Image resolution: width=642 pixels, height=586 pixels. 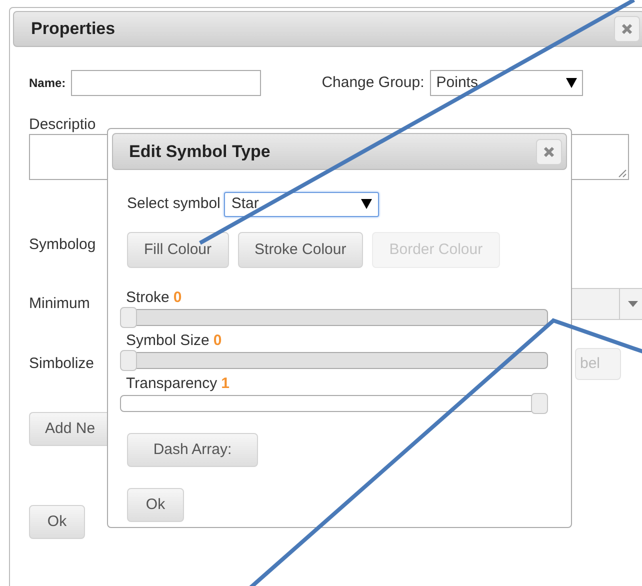 I want to click on dialog-title: Properties, so click(x=73, y=29).